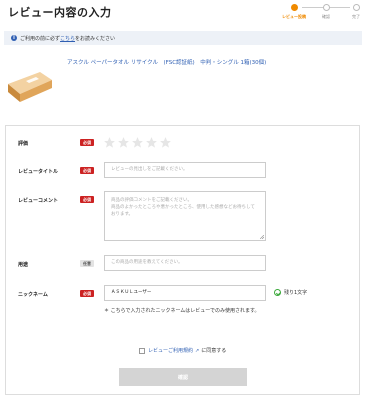 Image resolution: width=367 pixels, height=404 pixels. I want to click on confirm-button: 確認, so click(183, 377).